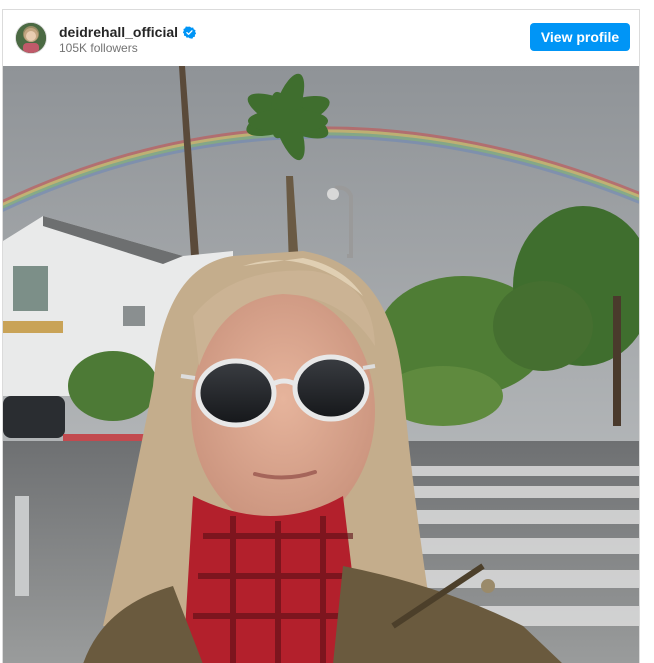  What do you see at coordinates (190, 32) in the screenshot?
I see `verified-badge-icon` at bounding box center [190, 32].